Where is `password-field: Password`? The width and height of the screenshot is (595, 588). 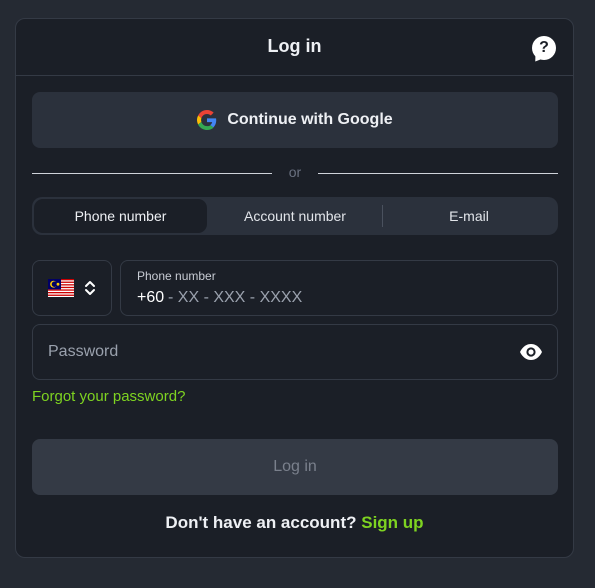 password-field: Password is located at coordinates (295, 352).